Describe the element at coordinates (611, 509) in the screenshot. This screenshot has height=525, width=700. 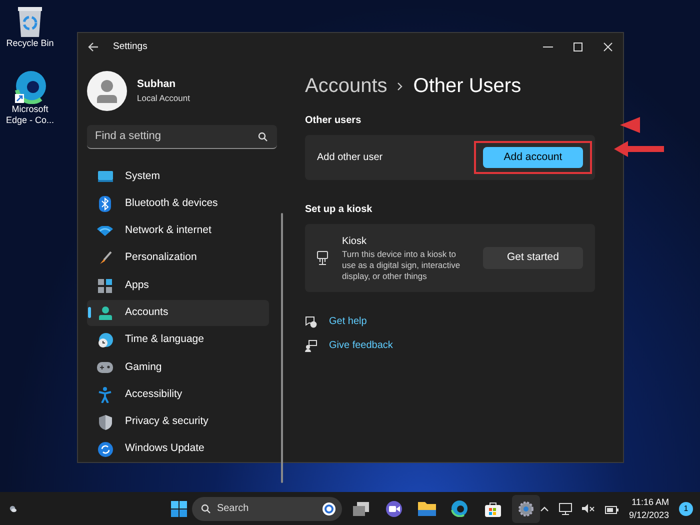
I see `battery-plug-icon` at that location.